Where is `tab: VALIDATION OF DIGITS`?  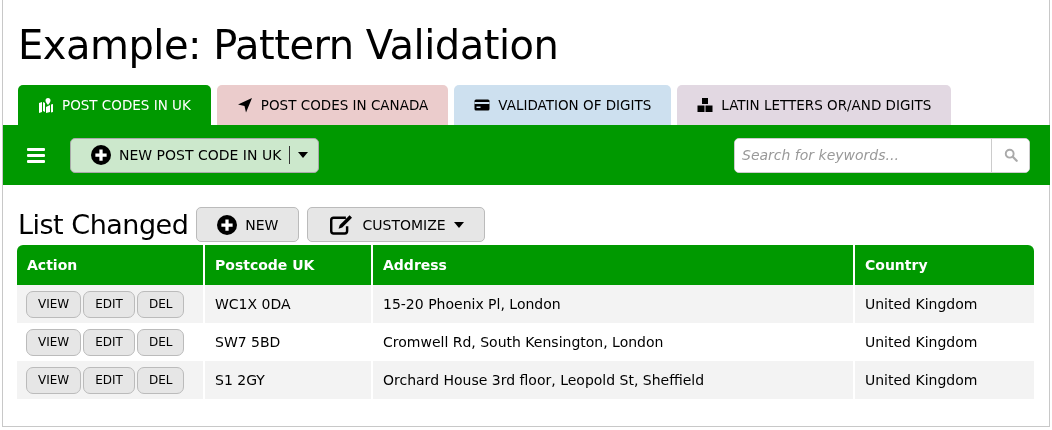
tab: VALIDATION OF DIGITS is located at coordinates (563, 105).